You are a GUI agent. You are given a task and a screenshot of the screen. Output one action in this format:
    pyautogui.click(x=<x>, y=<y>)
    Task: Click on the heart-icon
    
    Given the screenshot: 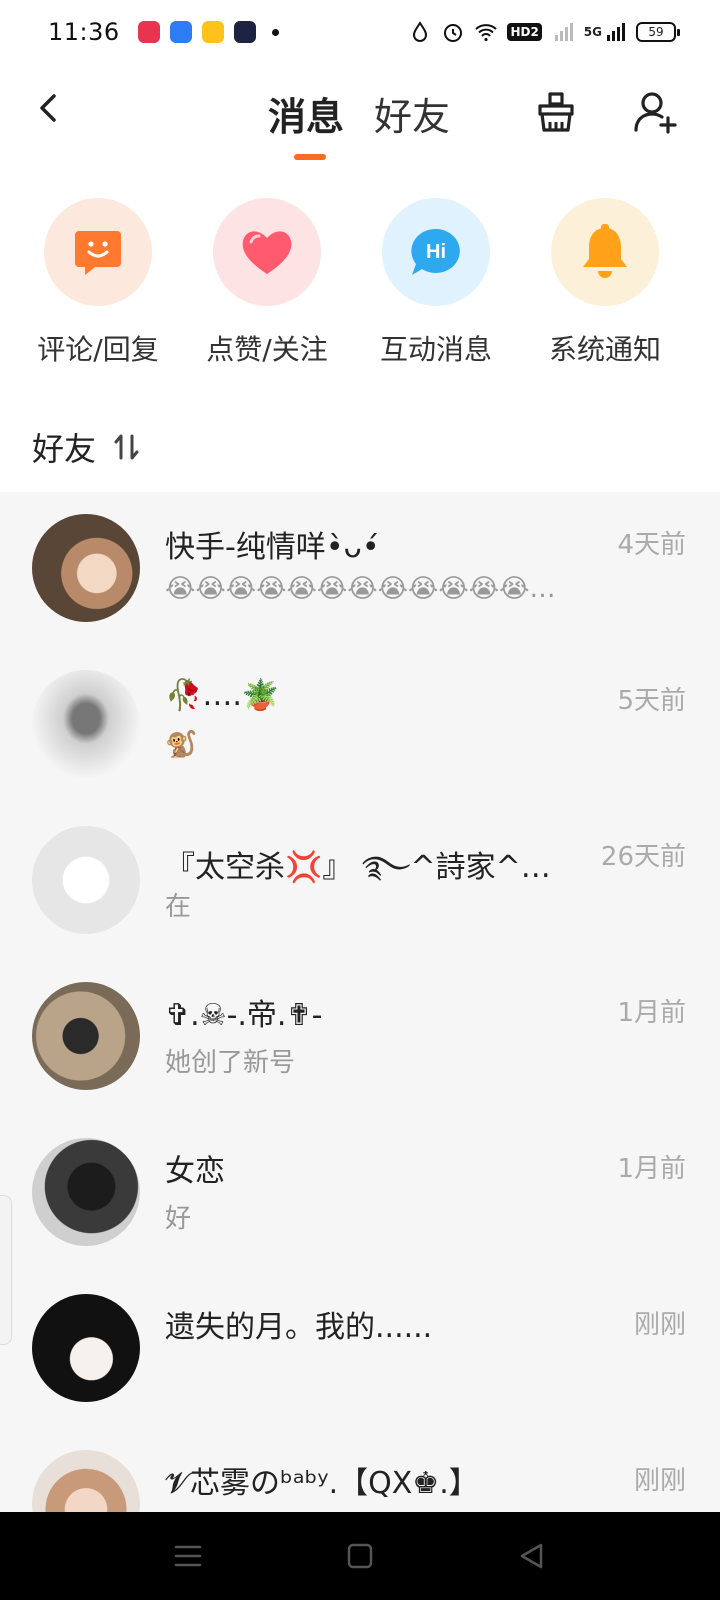 What is the action you would take?
    pyautogui.click(x=267, y=252)
    